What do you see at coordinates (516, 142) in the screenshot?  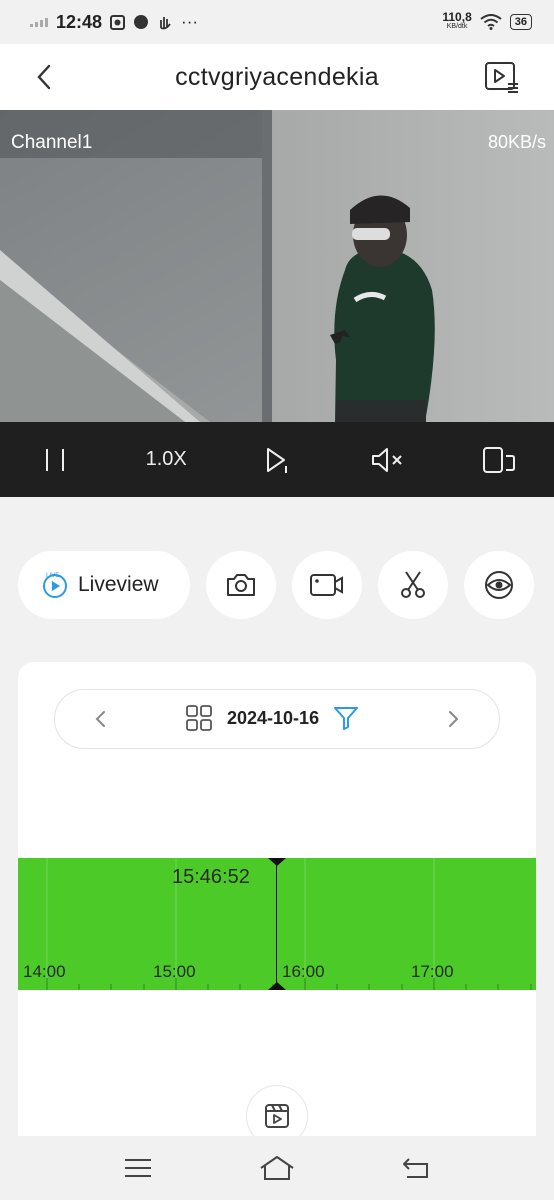 I see `bitrate-label: 80KB/s` at bounding box center [516, 142].